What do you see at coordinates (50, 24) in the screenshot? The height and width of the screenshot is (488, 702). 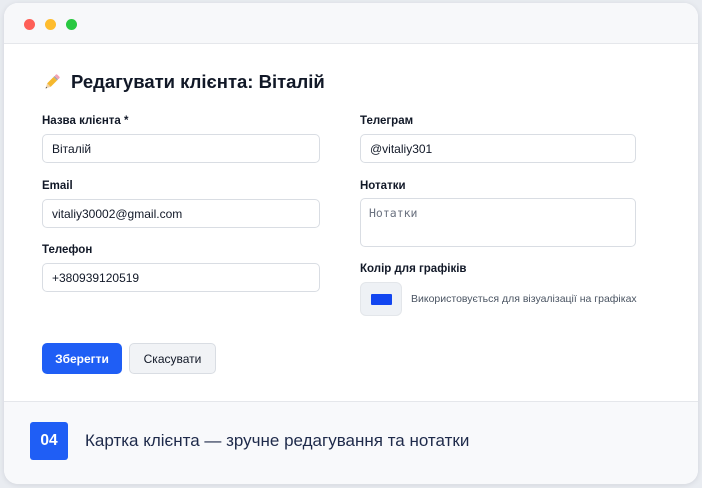 I see `minimize-window-button` at bounding box center [50, 24].